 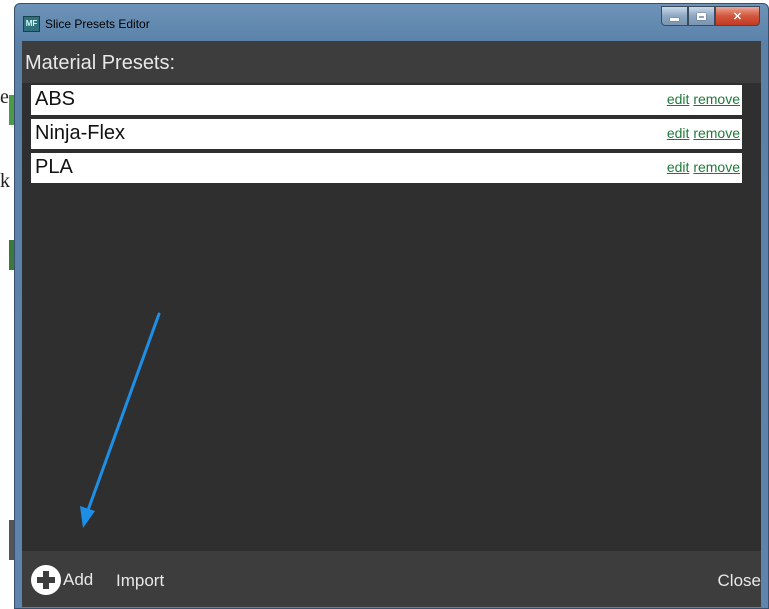 I want to click on close-window-button: ✕, so click(x=737, y=16).